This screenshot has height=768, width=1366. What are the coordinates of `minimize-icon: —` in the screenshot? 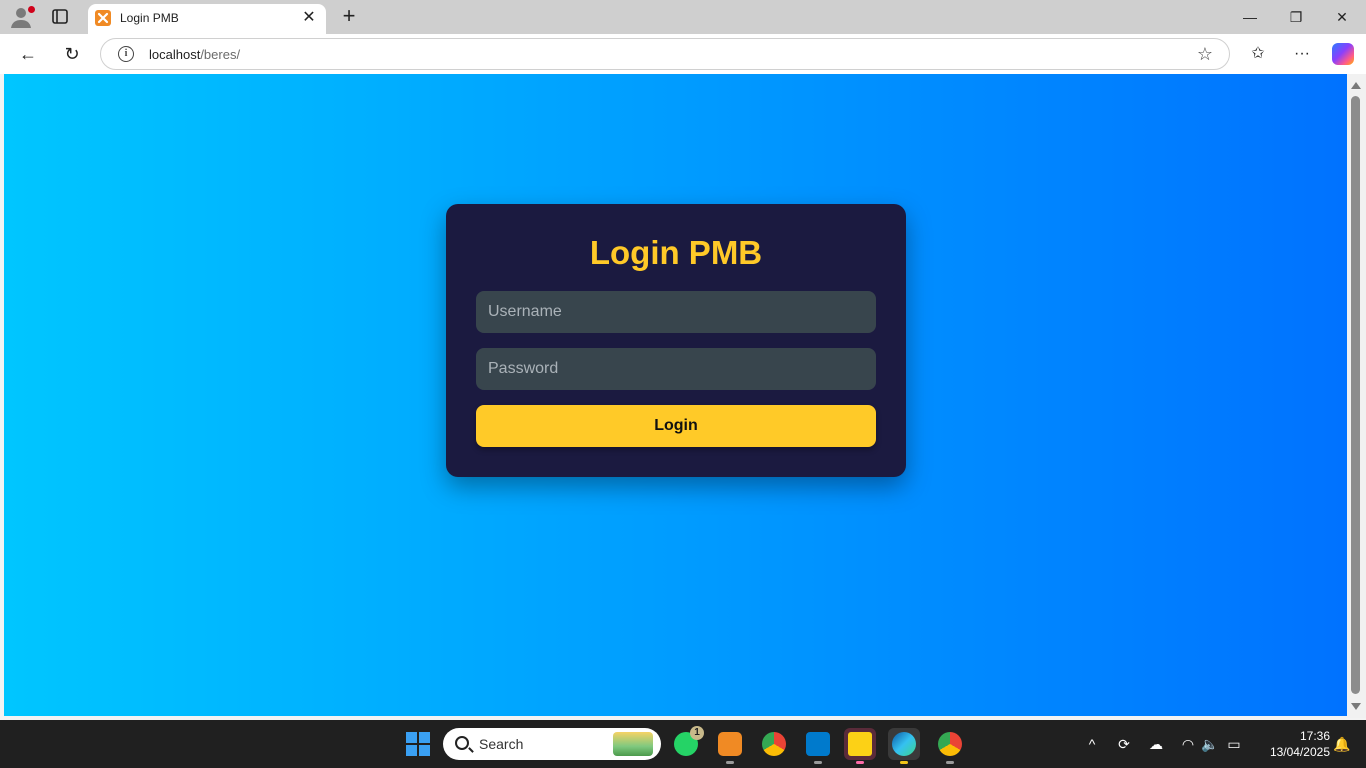 It's located at (1250, 17).